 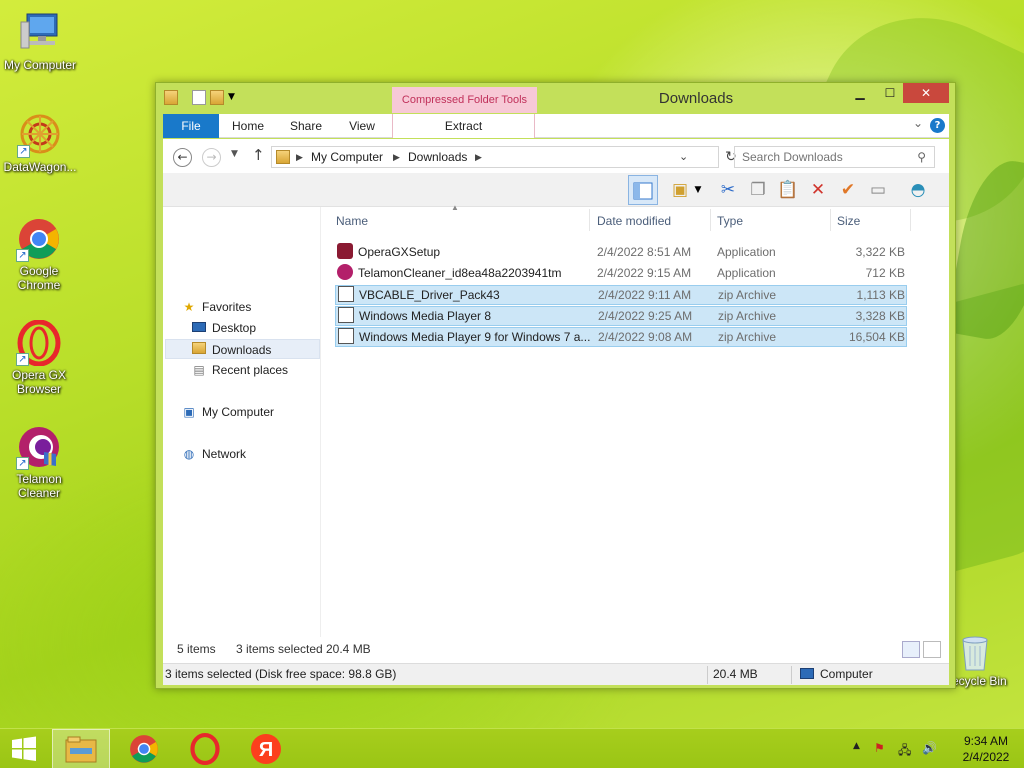 I want to click on file-type: zip Archive, so click(x=747, y=337).